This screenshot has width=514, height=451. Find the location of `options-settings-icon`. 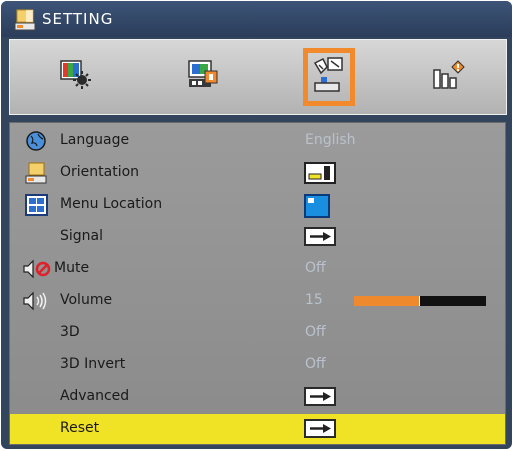

options-settings-icon is located at coordinates (449, 77).